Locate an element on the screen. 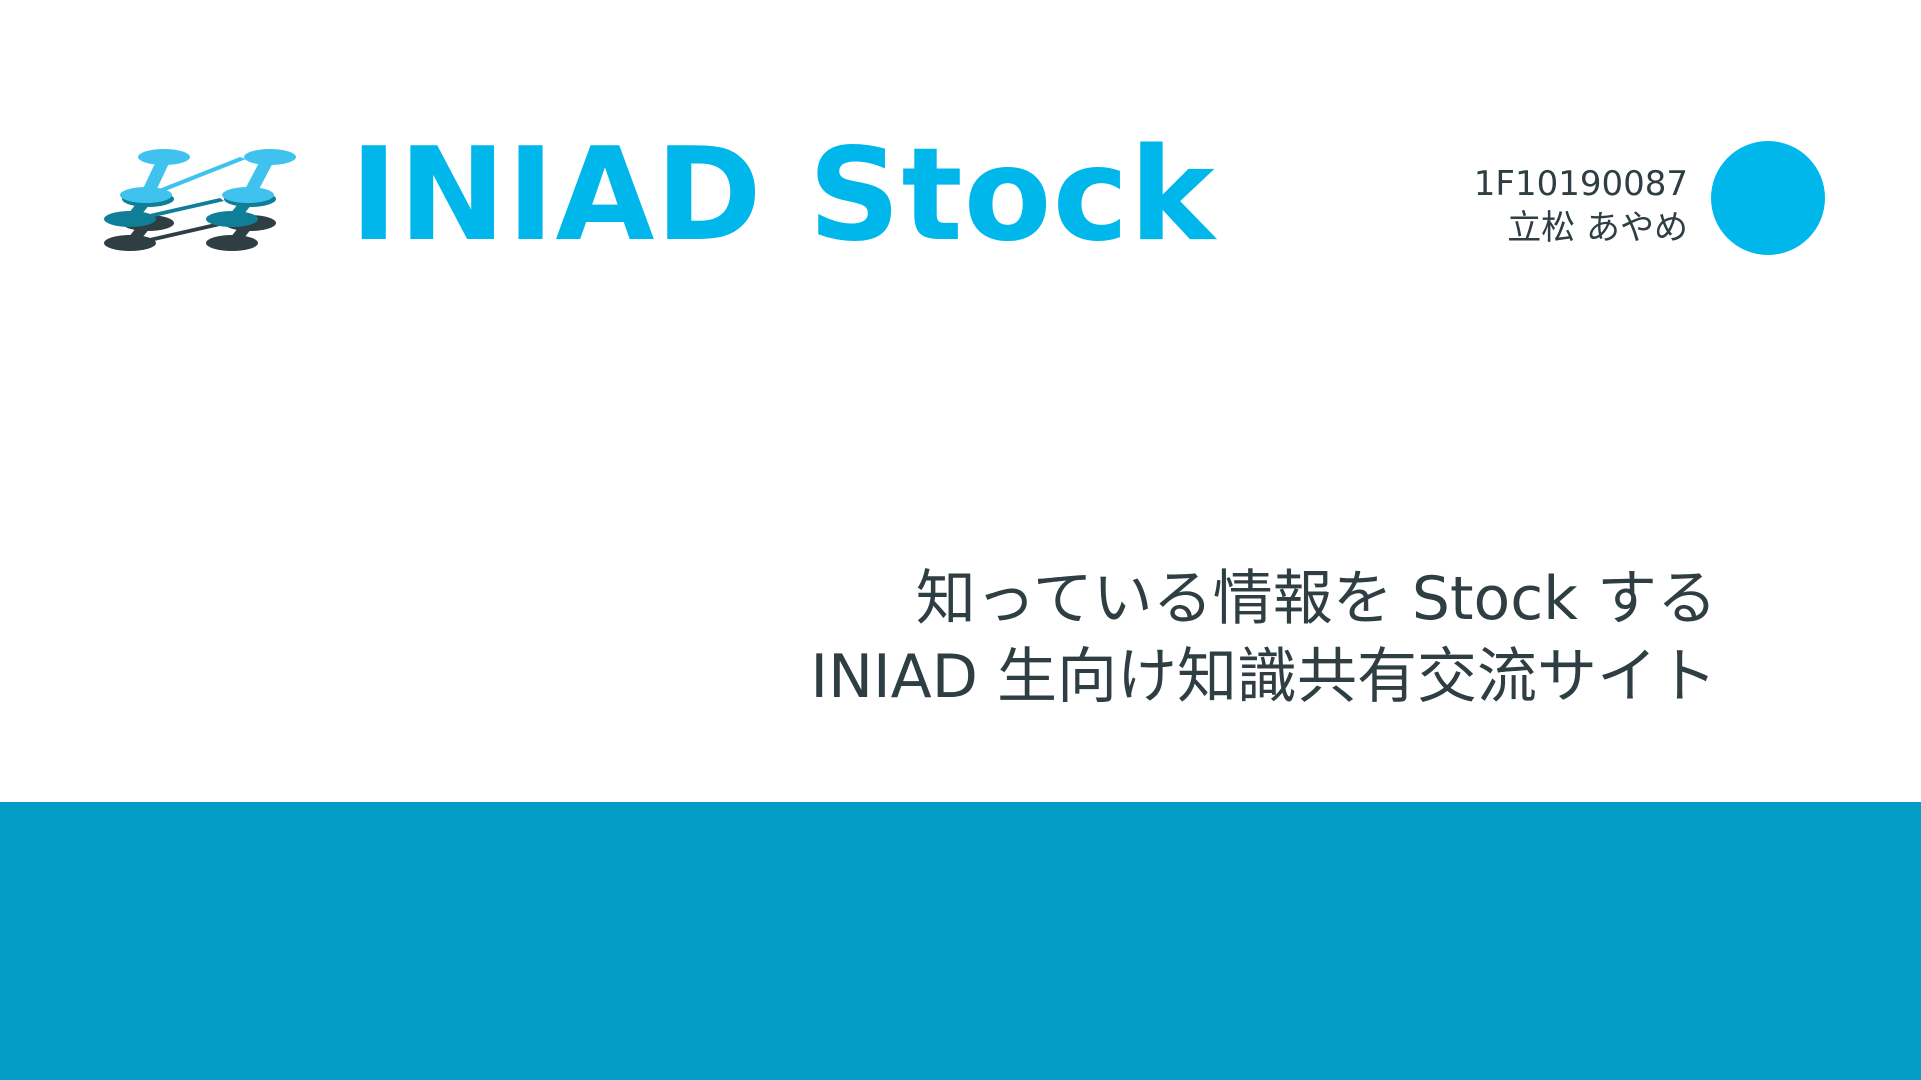 Image resolution: width=1921 pixels, height=1080 pixels. author-info: 1F10190087 立松 あやめ is located at coordinates (1581, 206).